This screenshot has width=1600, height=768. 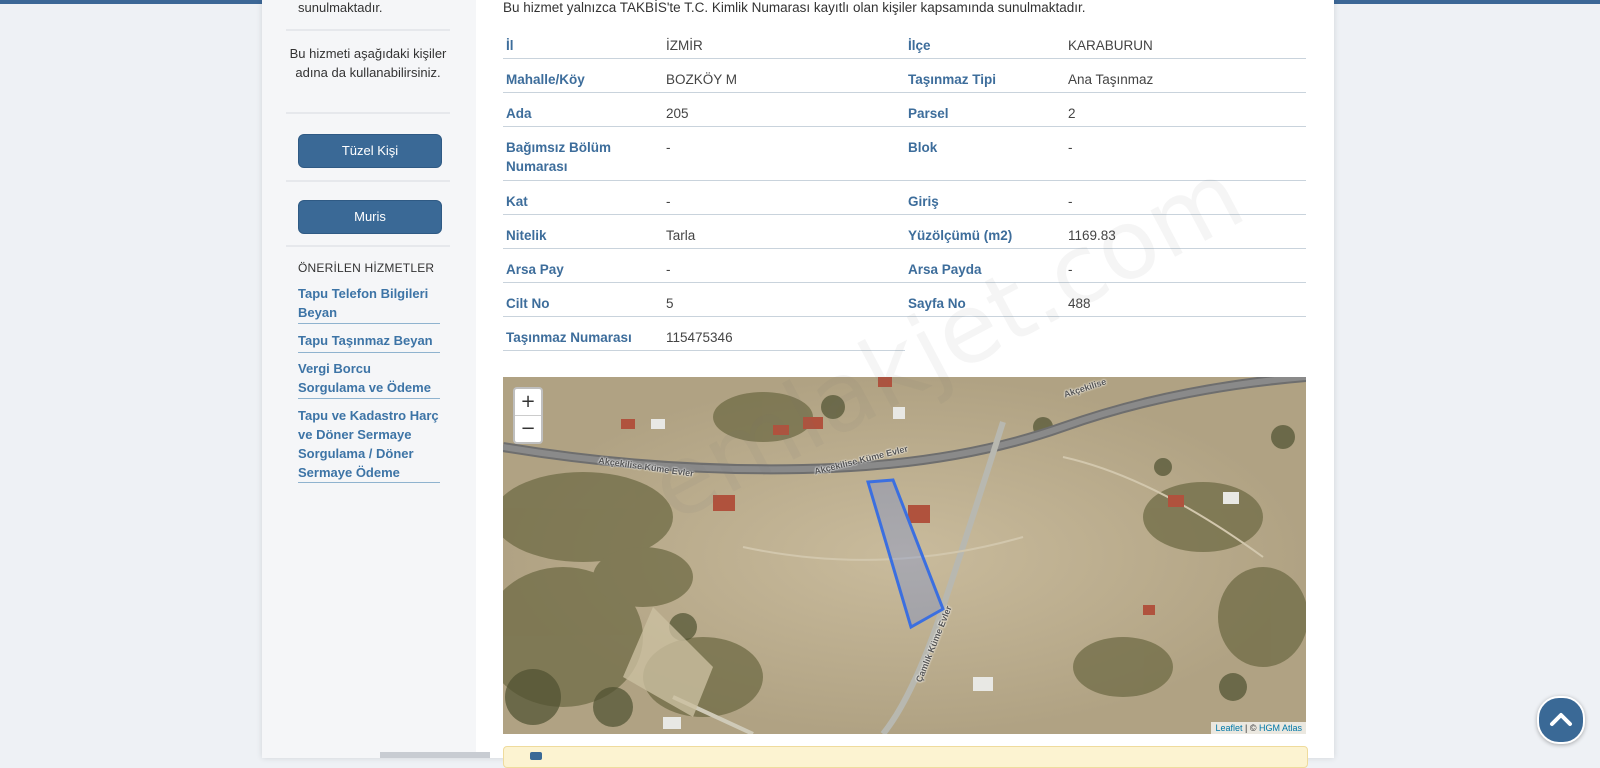 What do you see at coordinates (510, 45) in the screenshot?
I see `label-province: İl` at bounding box center [510, 45].